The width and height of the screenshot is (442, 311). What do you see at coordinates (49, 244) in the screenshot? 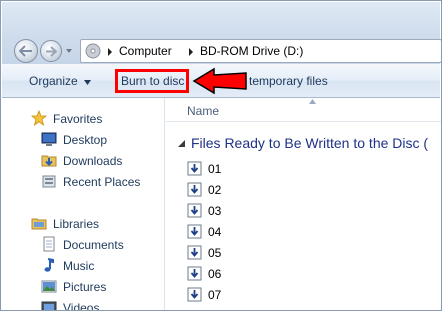
I see `documents-icon` at bounding box center [49, 244].